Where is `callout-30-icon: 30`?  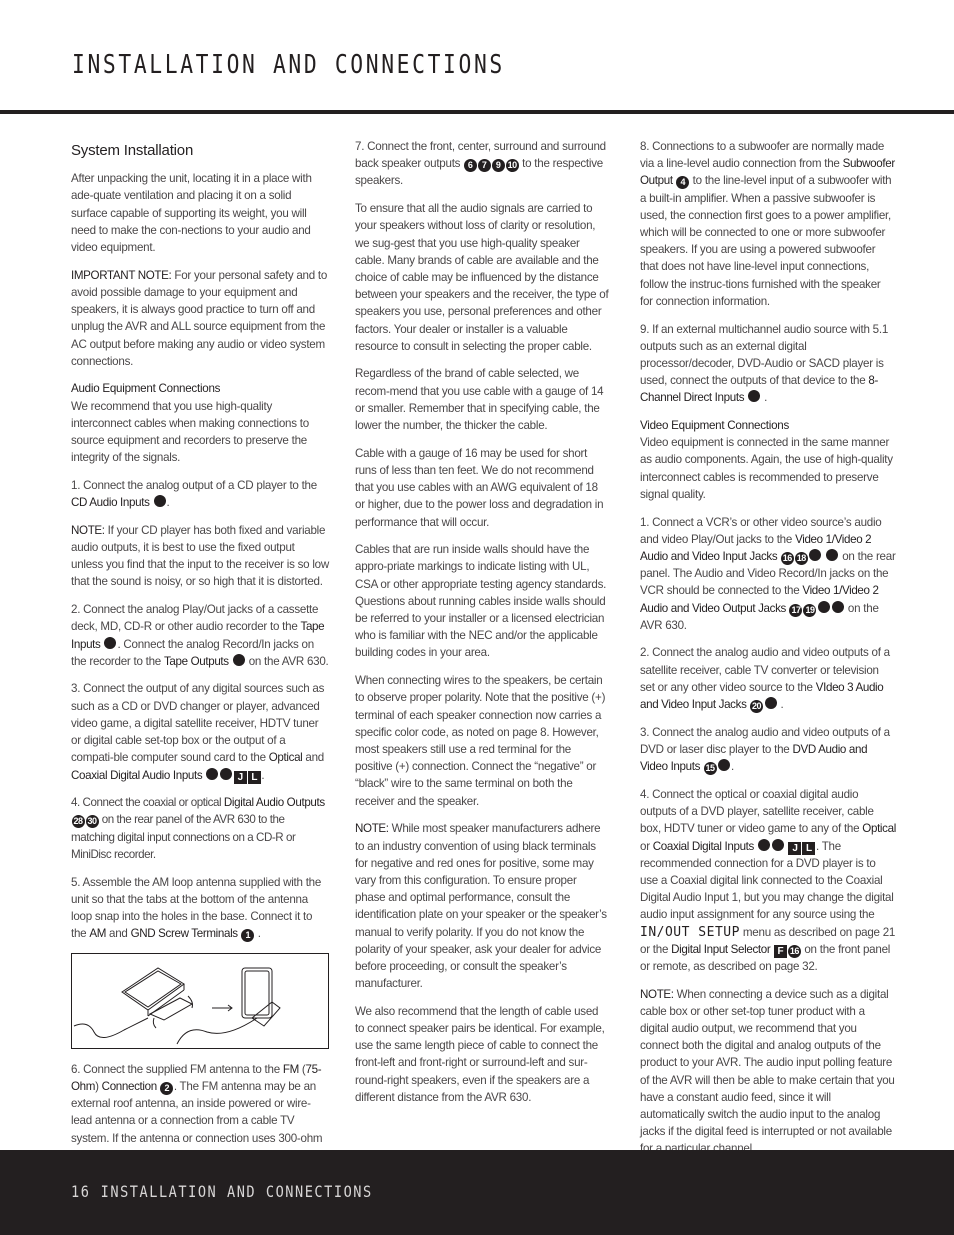 callout-30-icon: 30 is located at coordinates (92, 822).